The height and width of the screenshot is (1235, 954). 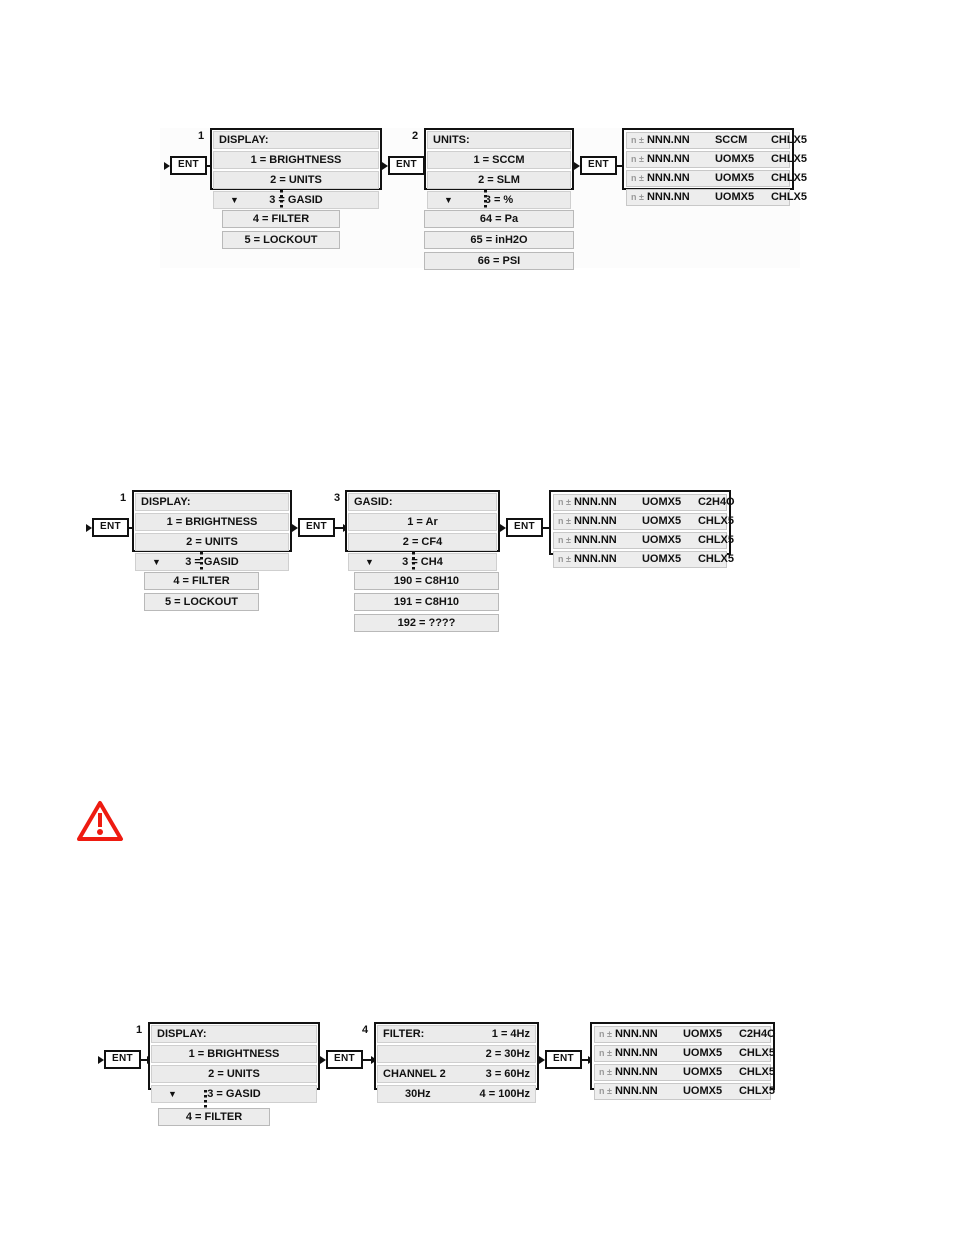 I want to click on screen-index-label: 4, so click(x=365, y=1030).